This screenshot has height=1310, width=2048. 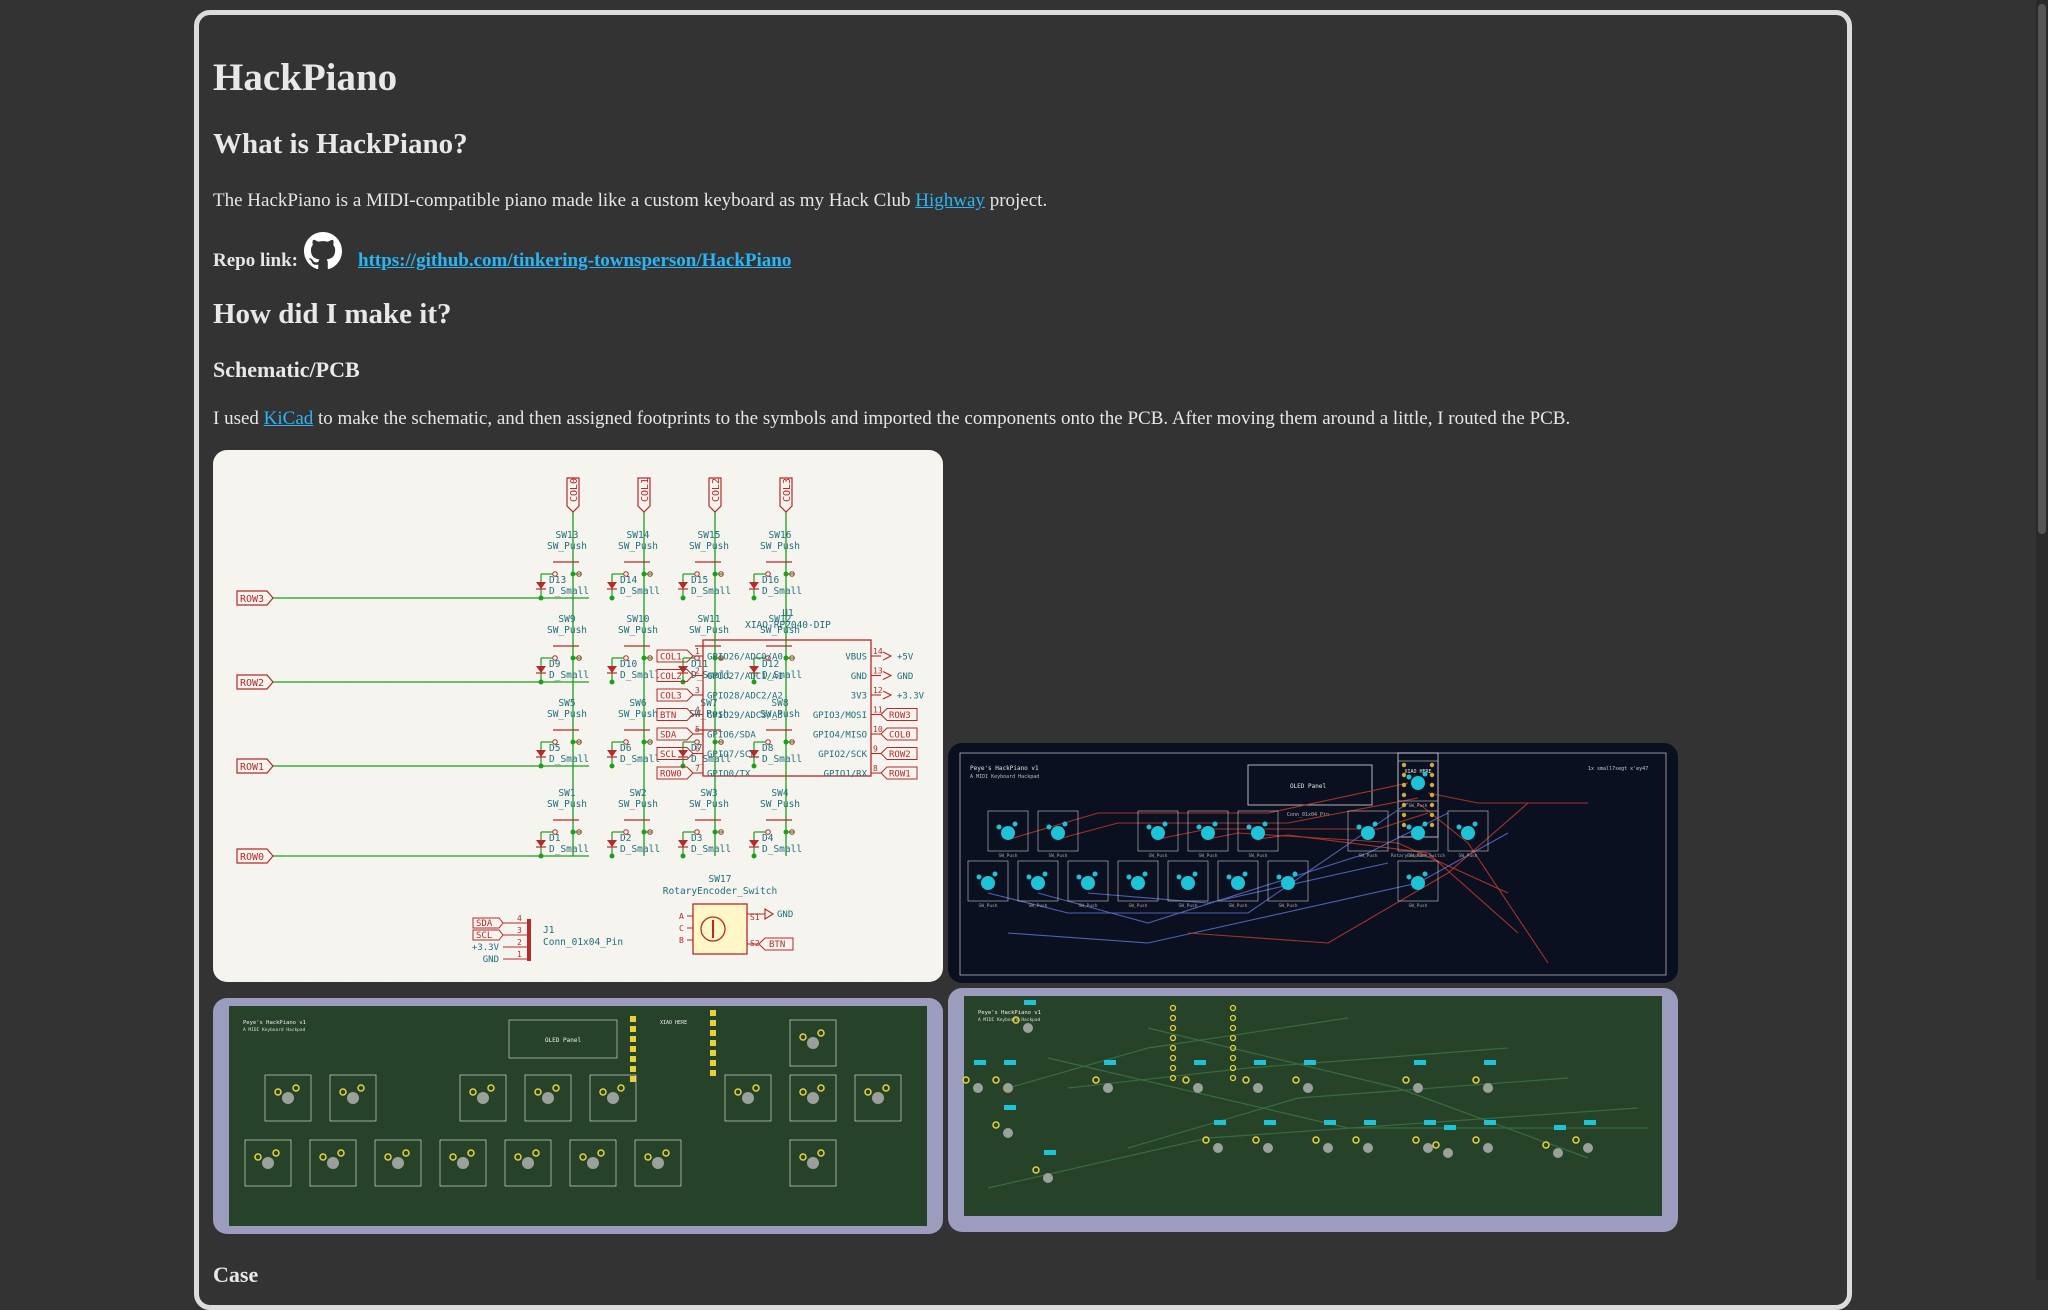 What do you see at coordinates (697, 710) in the screenshot?
I see `mcu-pin-number: 4` at bounding box center [697, 710].